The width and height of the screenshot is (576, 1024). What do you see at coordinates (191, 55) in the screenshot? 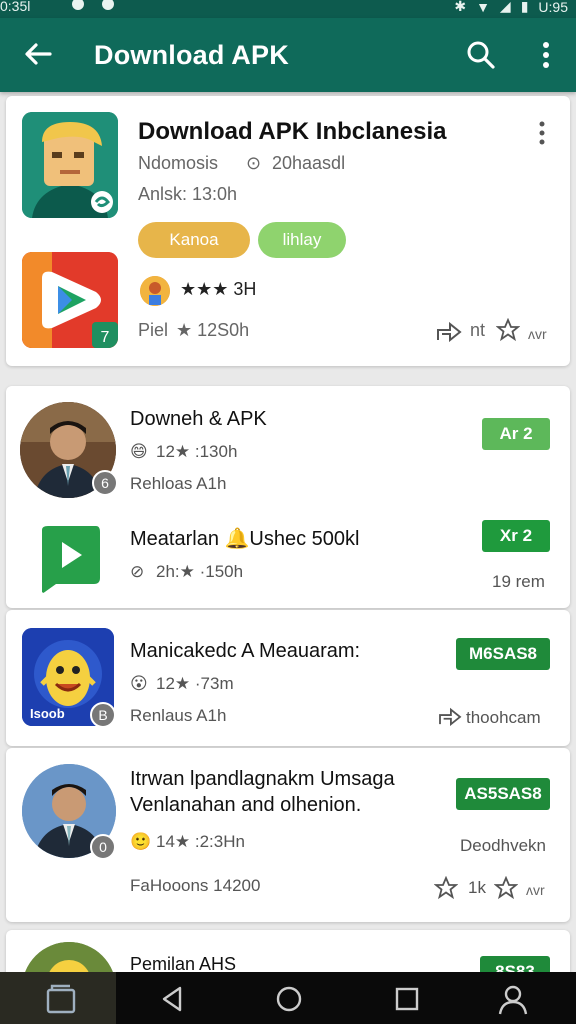
I see `app-bar-title: Download APK` at bounding box center [191, 55].